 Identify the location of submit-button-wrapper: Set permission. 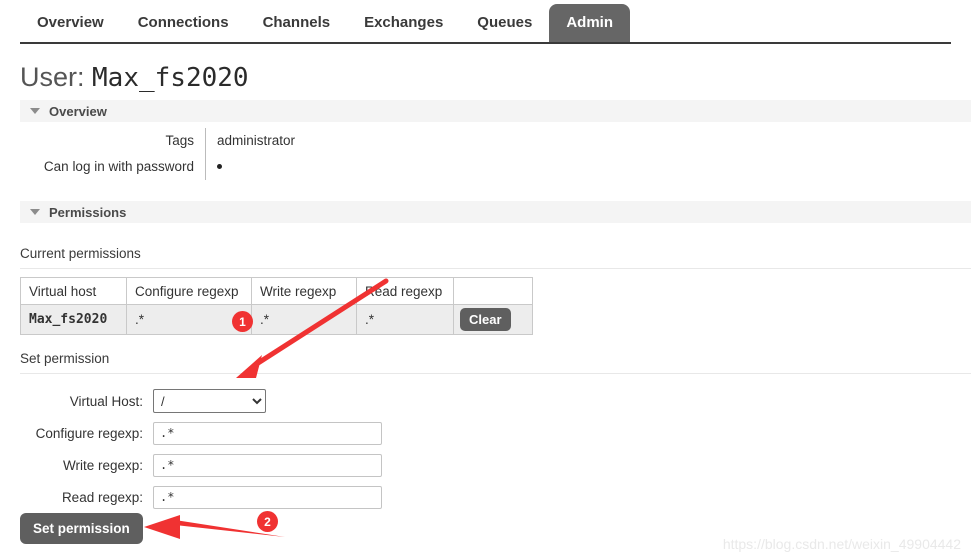
(81, 528).